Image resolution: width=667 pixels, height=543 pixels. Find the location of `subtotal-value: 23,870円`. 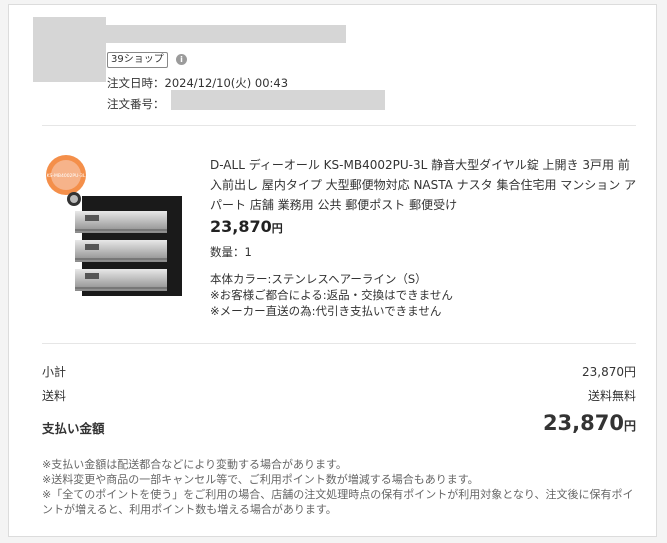

subtotal-value: 23,870円 is located at coordinates (609, 372).